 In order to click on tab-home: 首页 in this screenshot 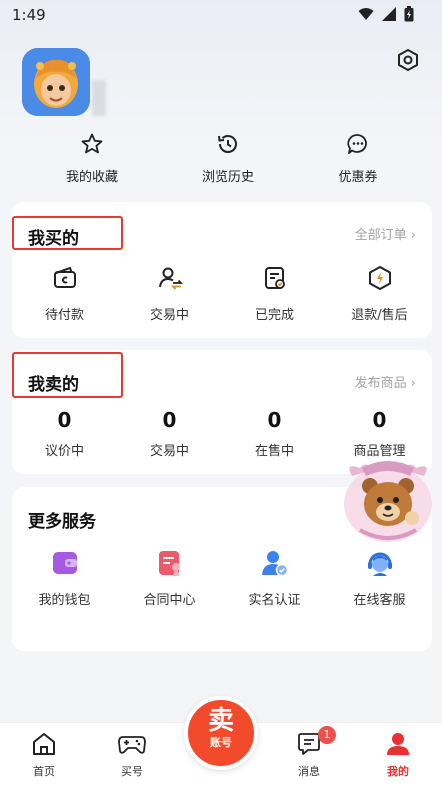, I will do `click(44, 755)`.